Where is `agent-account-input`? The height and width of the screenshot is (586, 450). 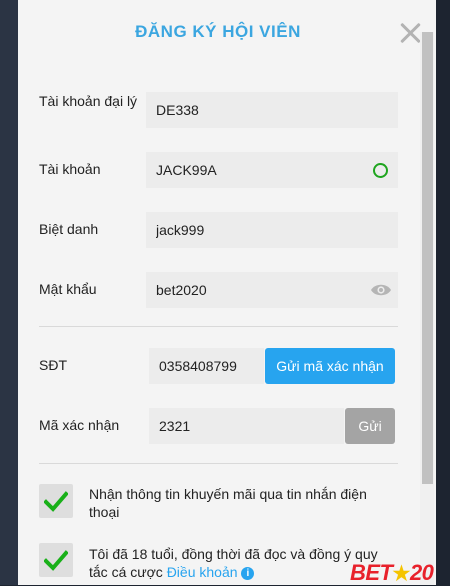
agent-account-input is located at coordinates (272, 110).